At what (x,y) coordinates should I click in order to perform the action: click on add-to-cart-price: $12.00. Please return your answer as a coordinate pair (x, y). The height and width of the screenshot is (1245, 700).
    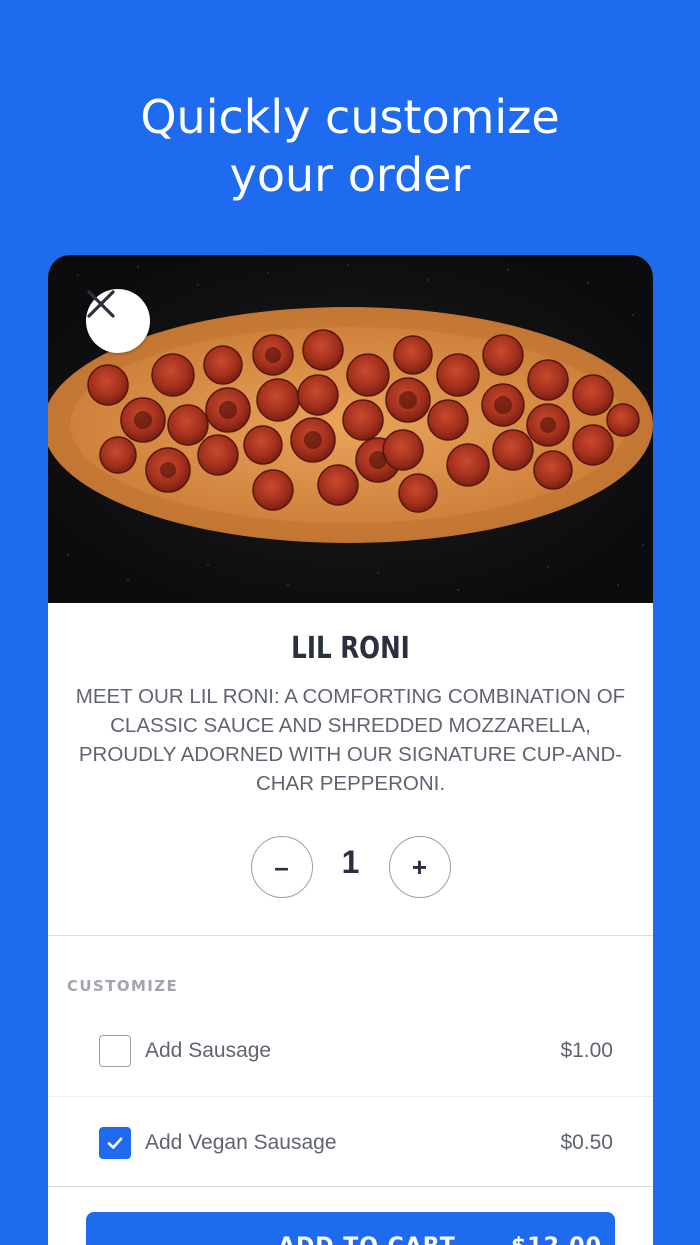
    Looking at the image, I should click on (556, 1239).